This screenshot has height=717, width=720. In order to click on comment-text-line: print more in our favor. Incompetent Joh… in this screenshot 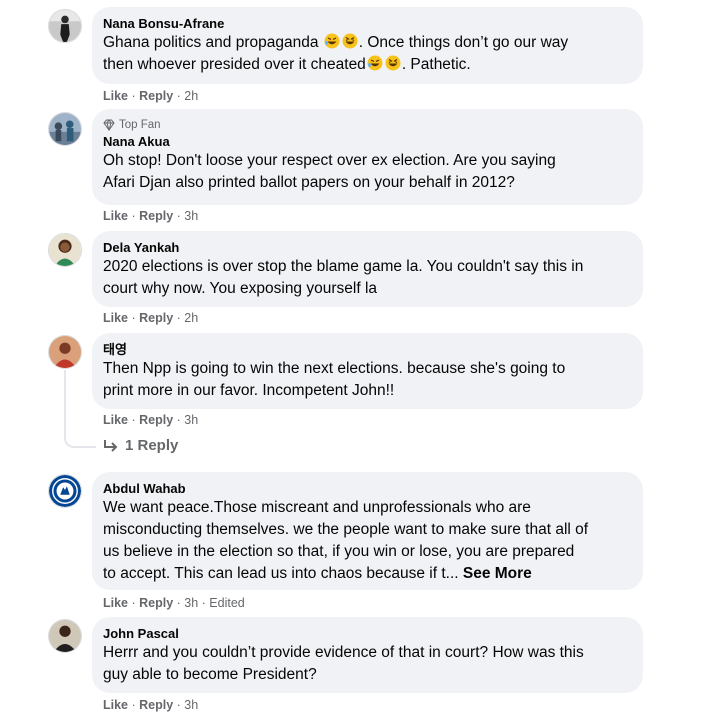, I will do `click(249, 390)`.